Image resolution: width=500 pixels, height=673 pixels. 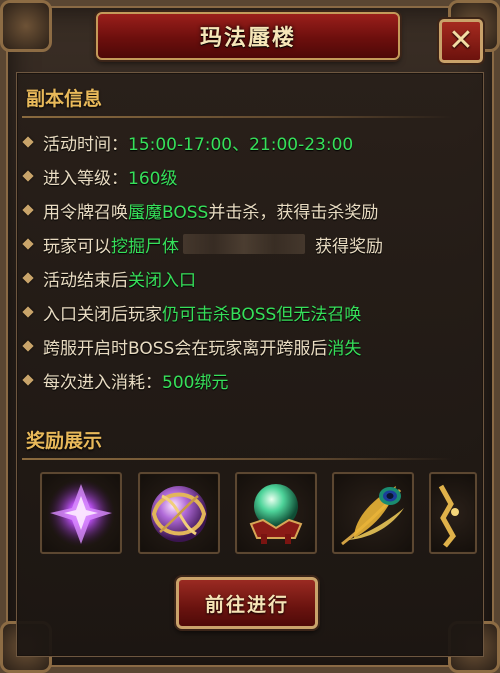 I want to click on close-button: ✕, so click(x=461, y=41).